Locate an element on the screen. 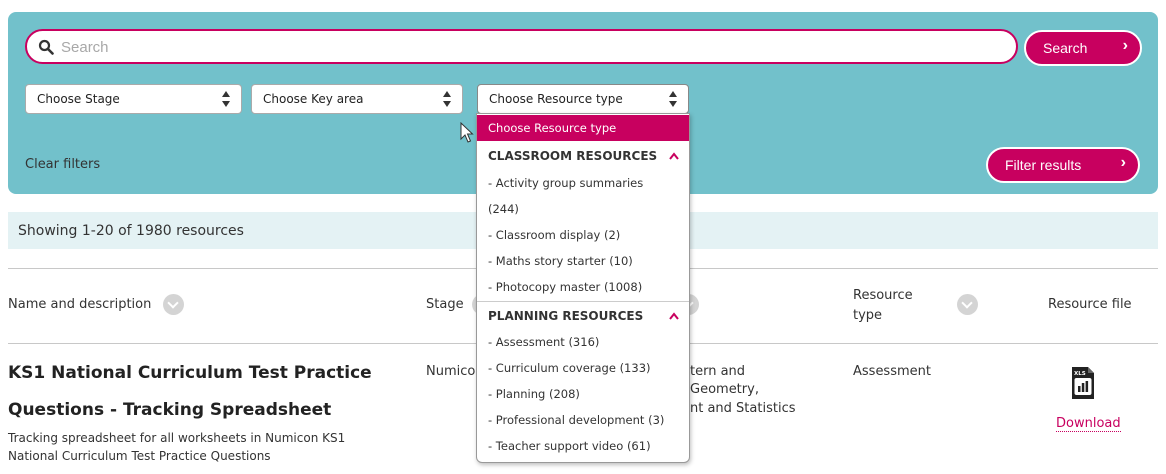 The image size is (1166, 474). resource-key-area-line3: nt and Statistics is located at coordinates (743, 408).